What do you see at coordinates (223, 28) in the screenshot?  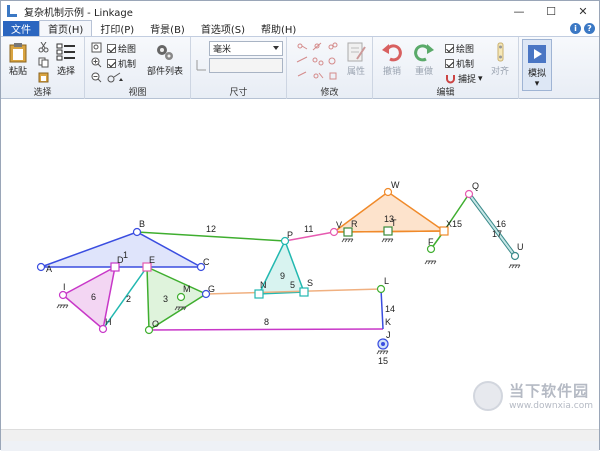 I see `tab-preferences: 首选项(S)` at bounding box center [223, 28].